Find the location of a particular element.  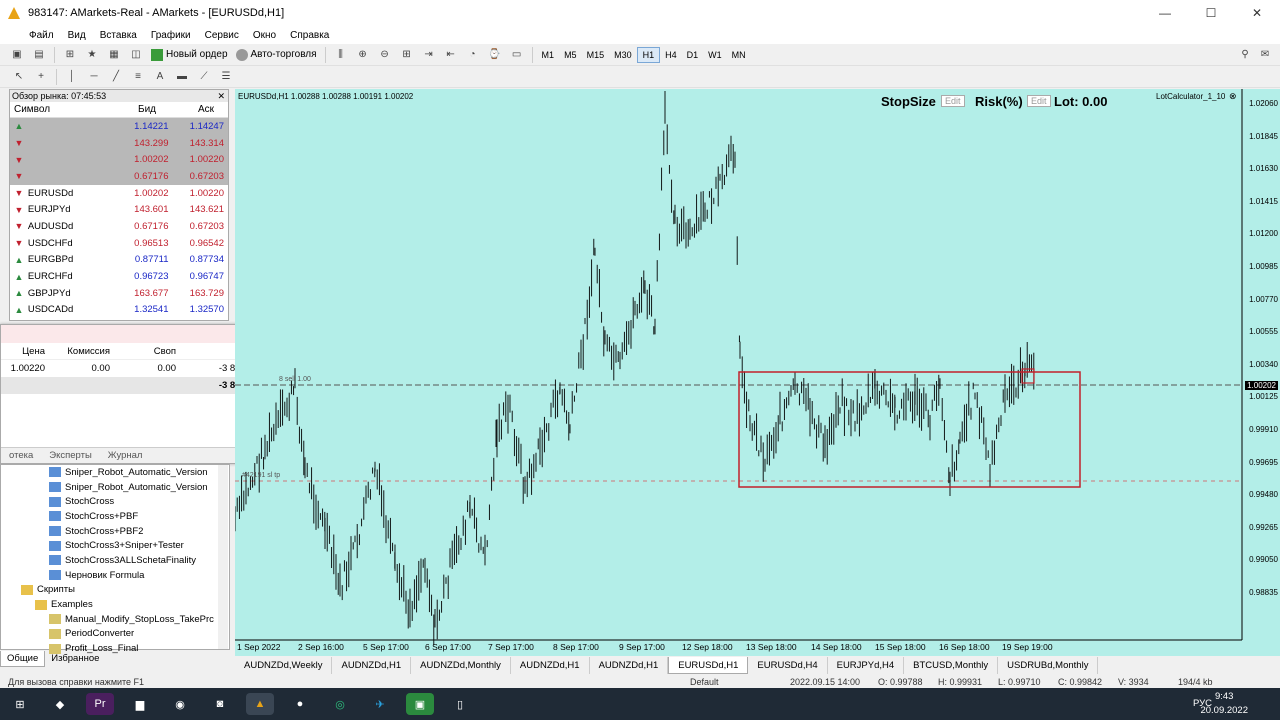

col-price: Цена is located at coordinates (23, 351).